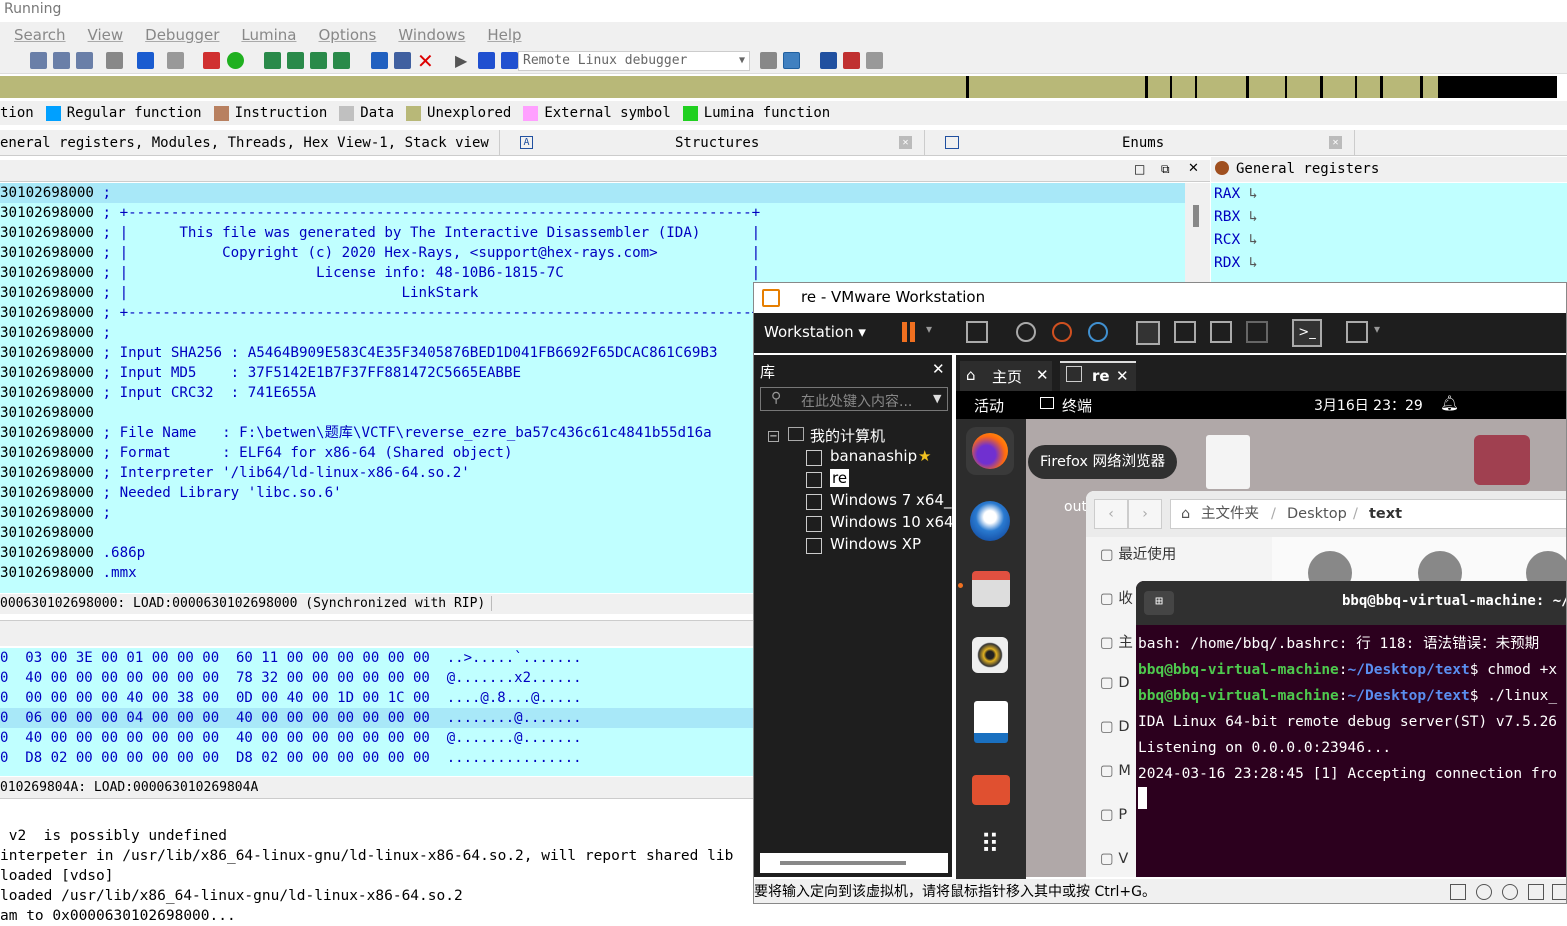 Image resolution: width=1567 pixels, height=926 pixels. Describe the element at coordinates (265, 35) in the screenshot. I see `menu-lumina: Lumina` at that location.